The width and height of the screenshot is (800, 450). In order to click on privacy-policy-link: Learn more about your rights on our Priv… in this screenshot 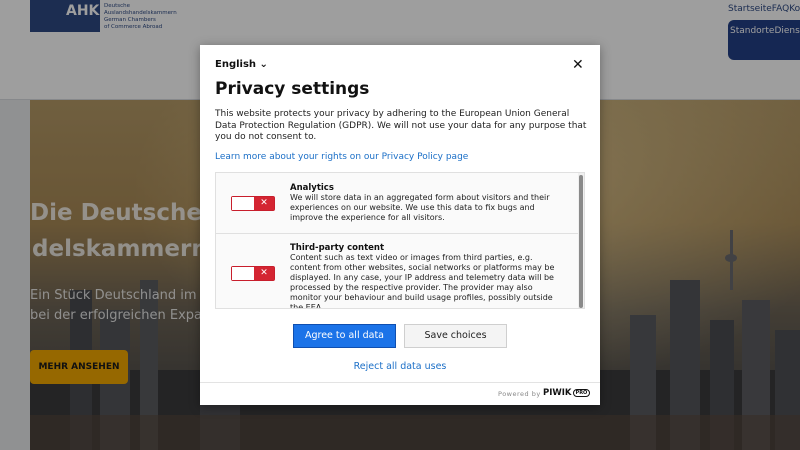, I will do `click(341, 157)`.